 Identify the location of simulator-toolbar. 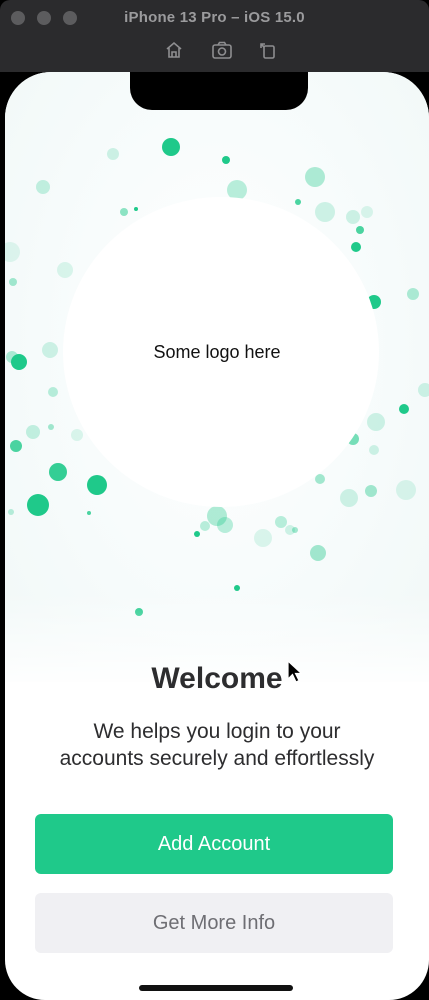
(214, 50).